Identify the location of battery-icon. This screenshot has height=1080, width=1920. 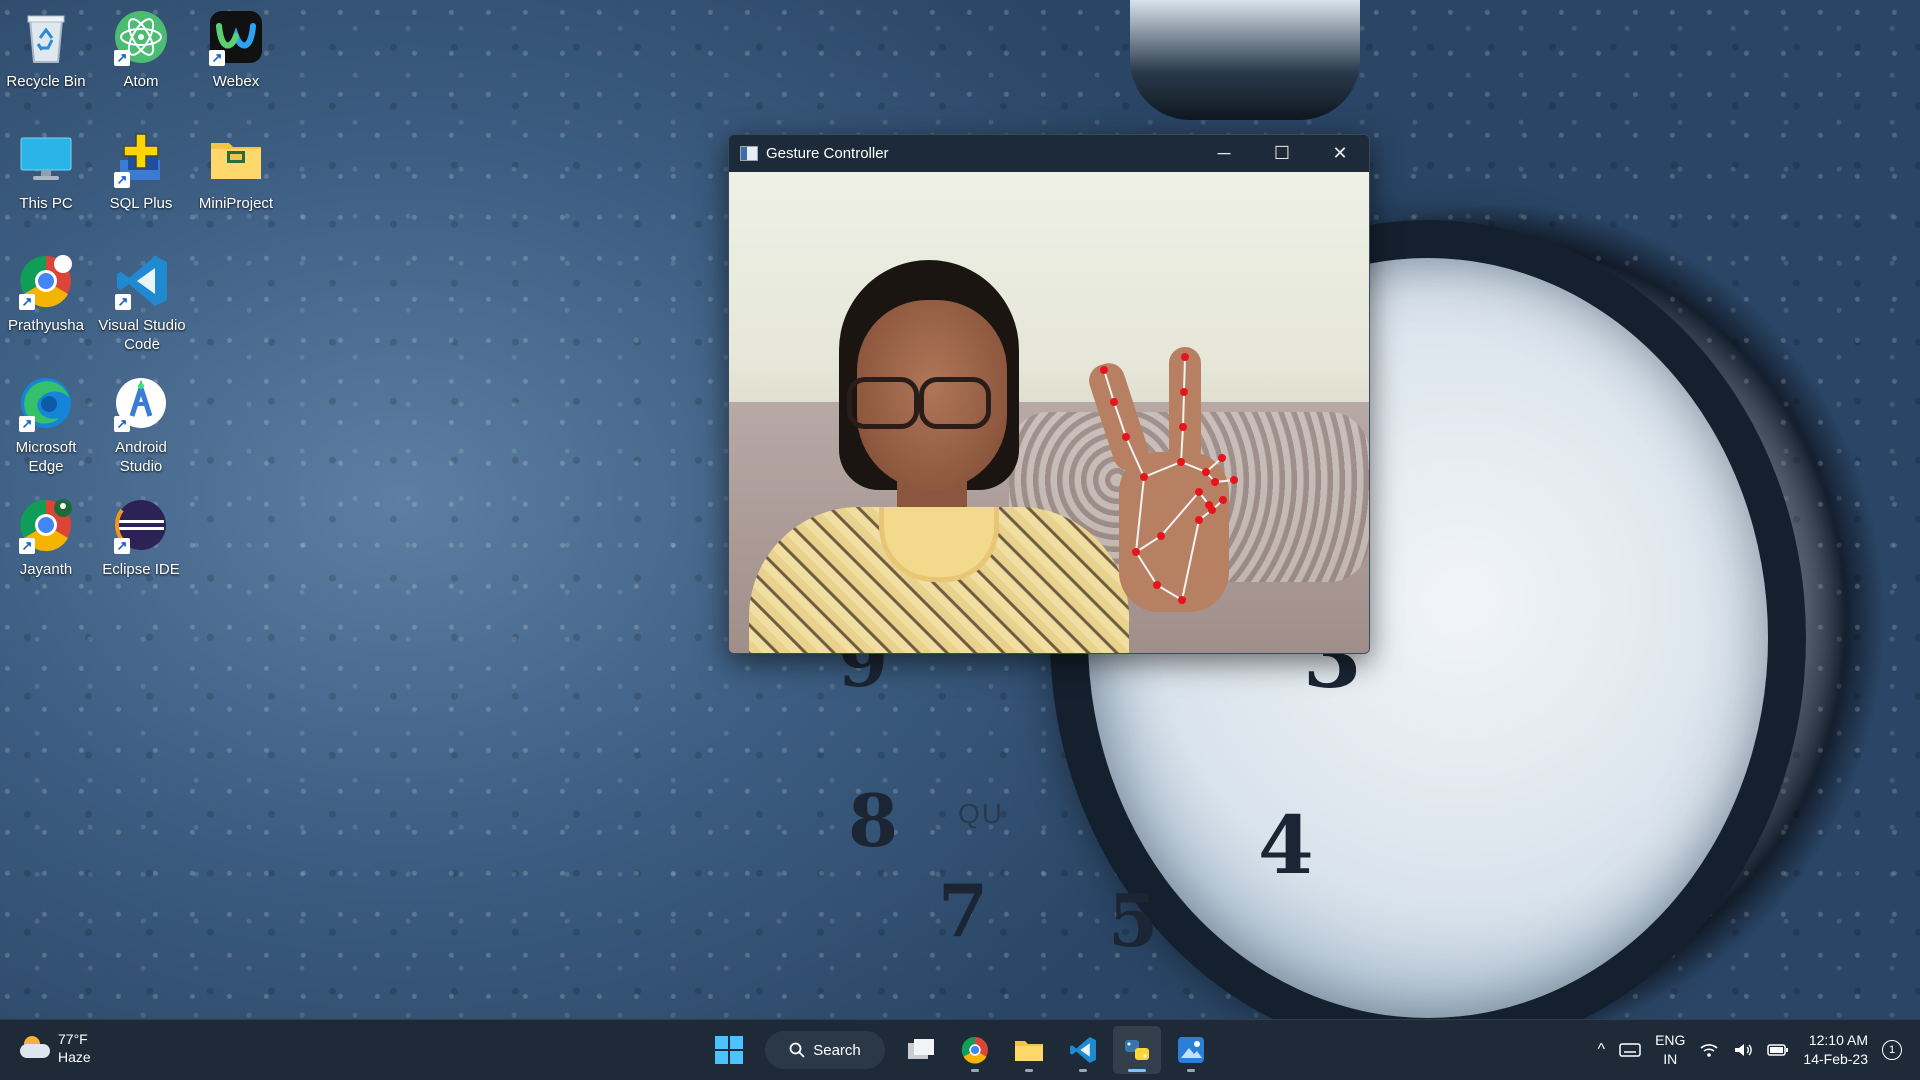
(1778, 1050).